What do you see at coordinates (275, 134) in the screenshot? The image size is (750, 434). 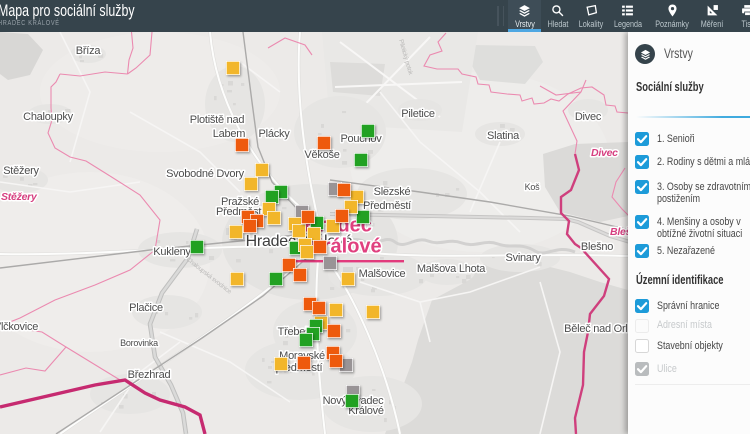 I see `svg-text: Plácky` at bounding box center [275, 134].